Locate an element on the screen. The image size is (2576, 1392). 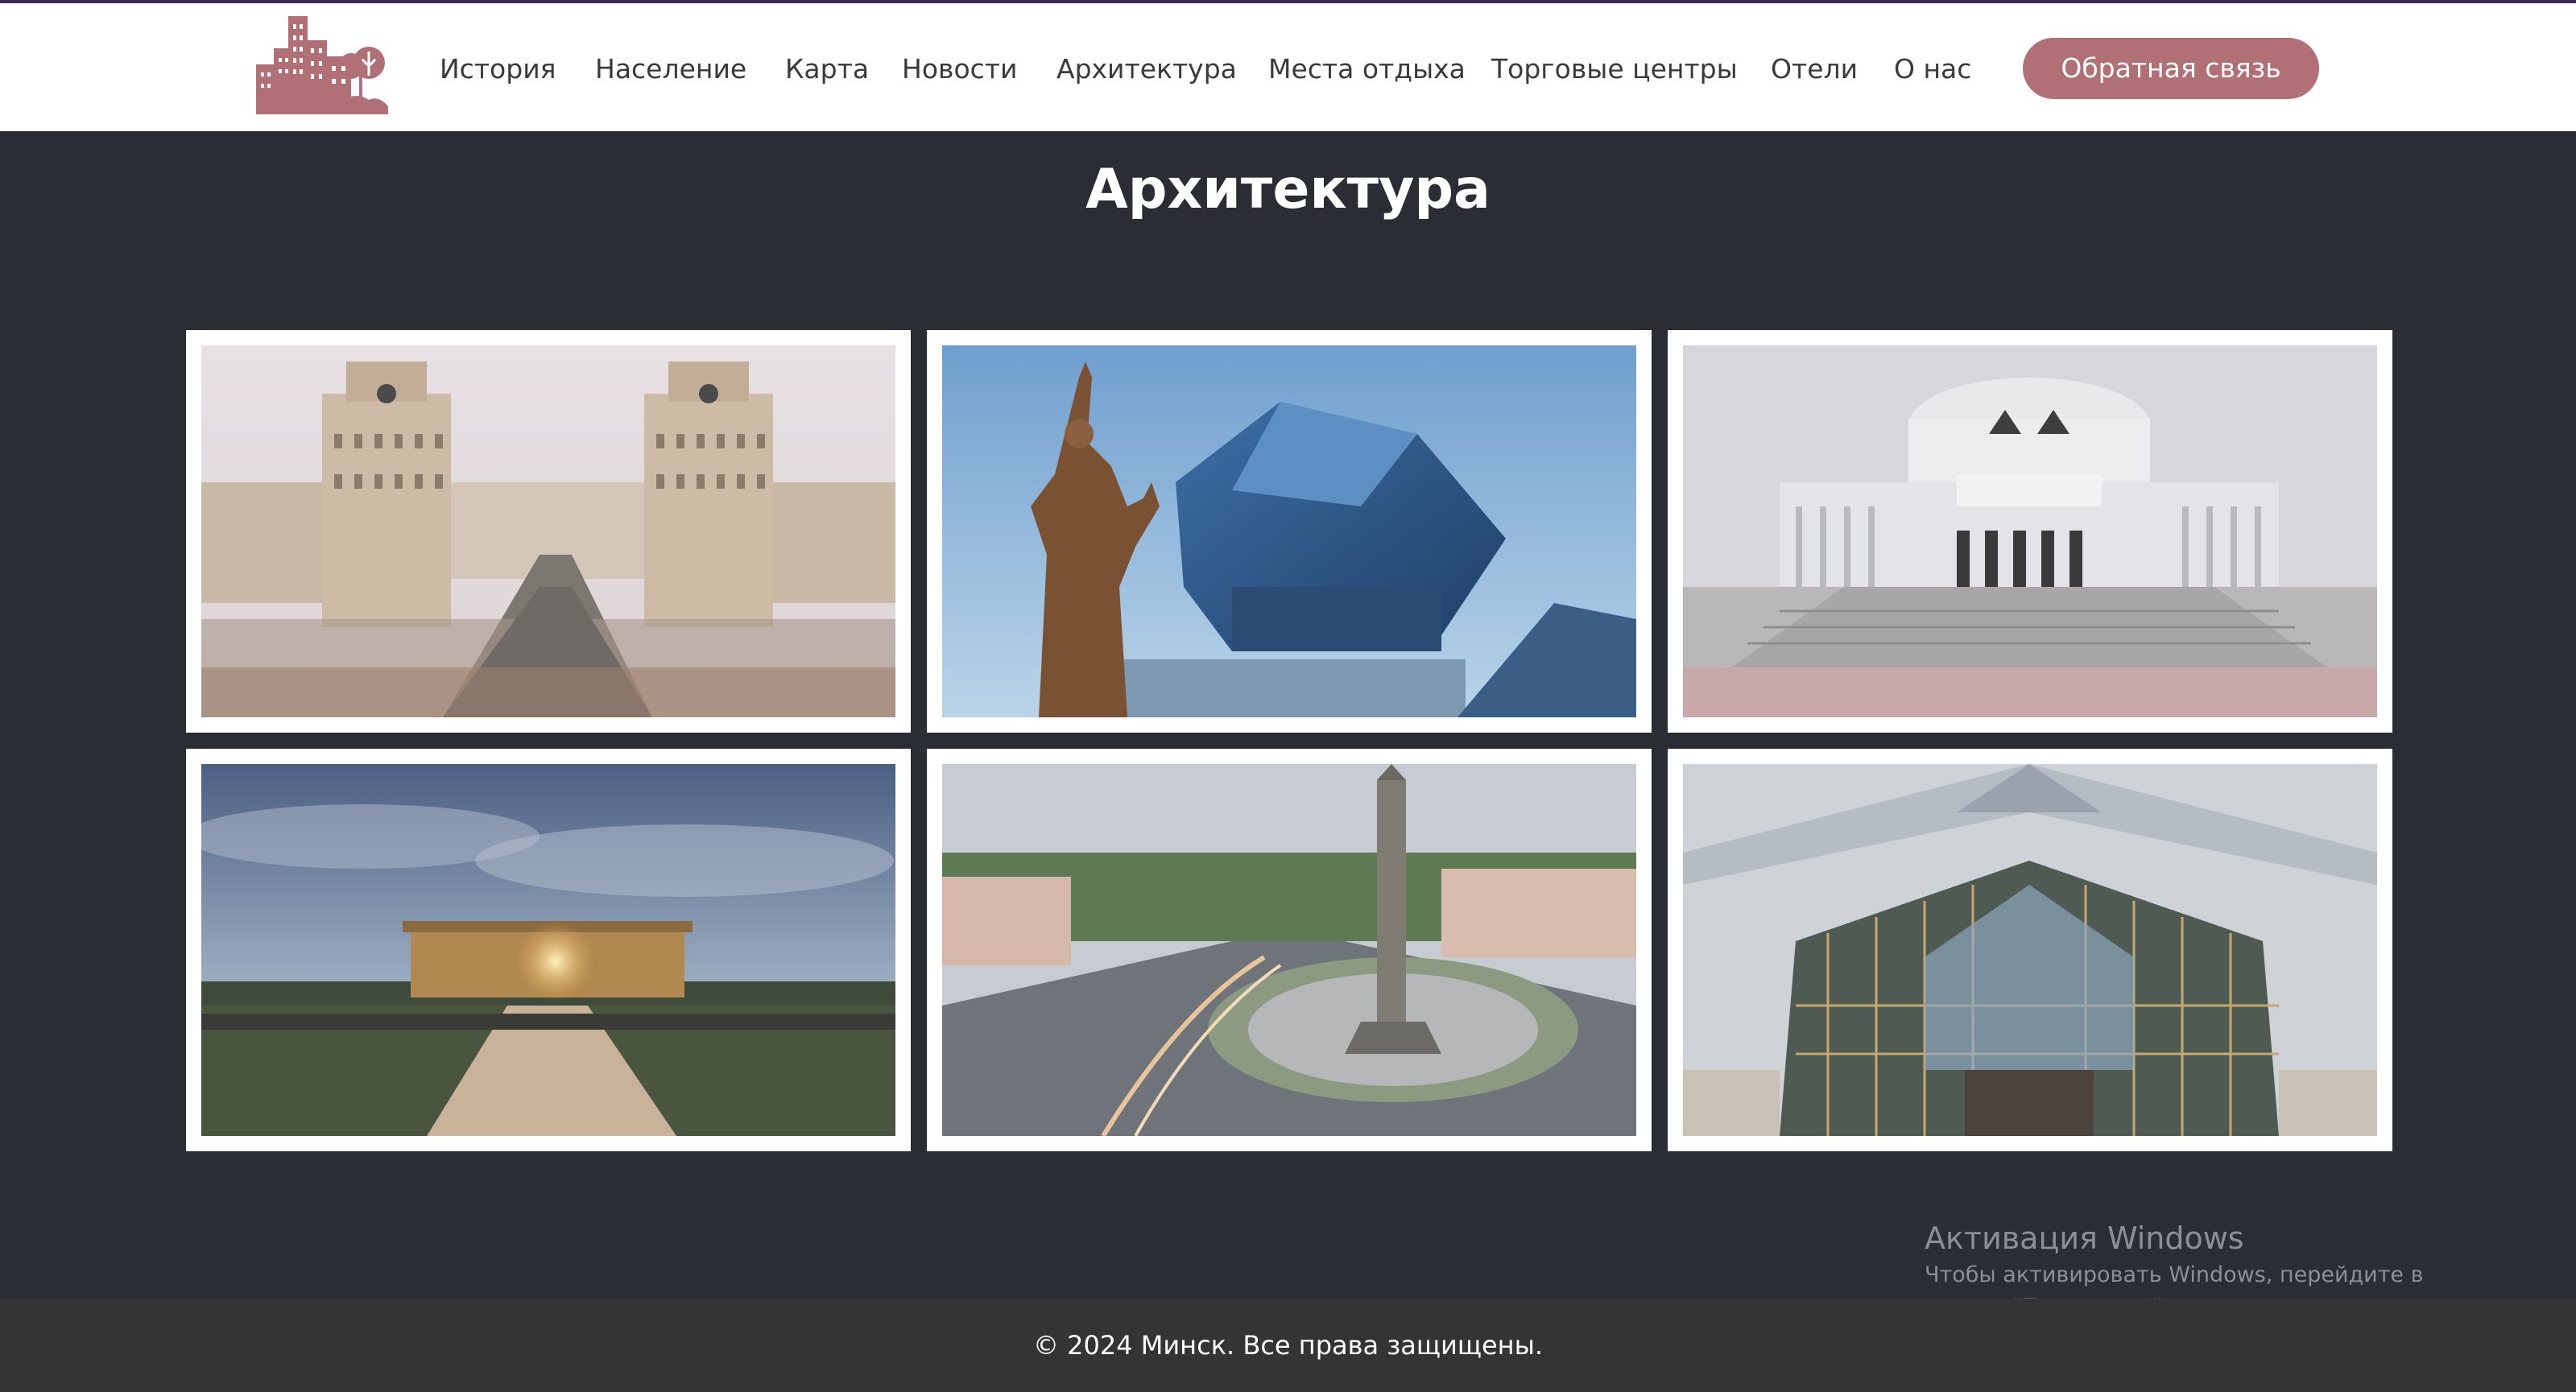
nav-item-map: Карта is located at coordinates (827, 69).